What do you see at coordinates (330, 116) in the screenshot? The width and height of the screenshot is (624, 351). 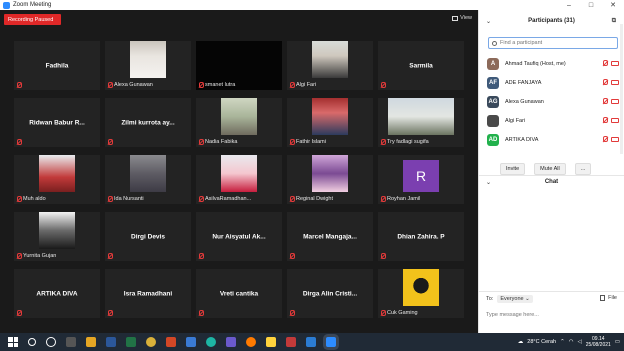 I see `video-feed-anime-avatar` at bounding box center [330, 116].